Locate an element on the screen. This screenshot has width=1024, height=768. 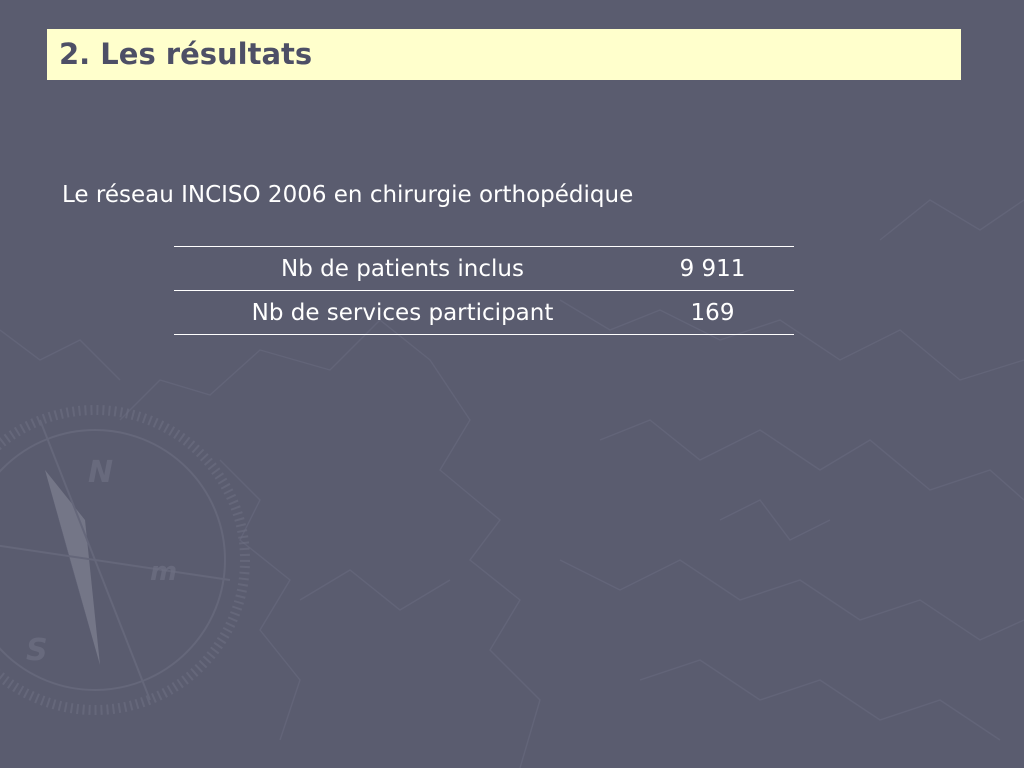
compass-letter-n: N is located at coordinates (100, 472).